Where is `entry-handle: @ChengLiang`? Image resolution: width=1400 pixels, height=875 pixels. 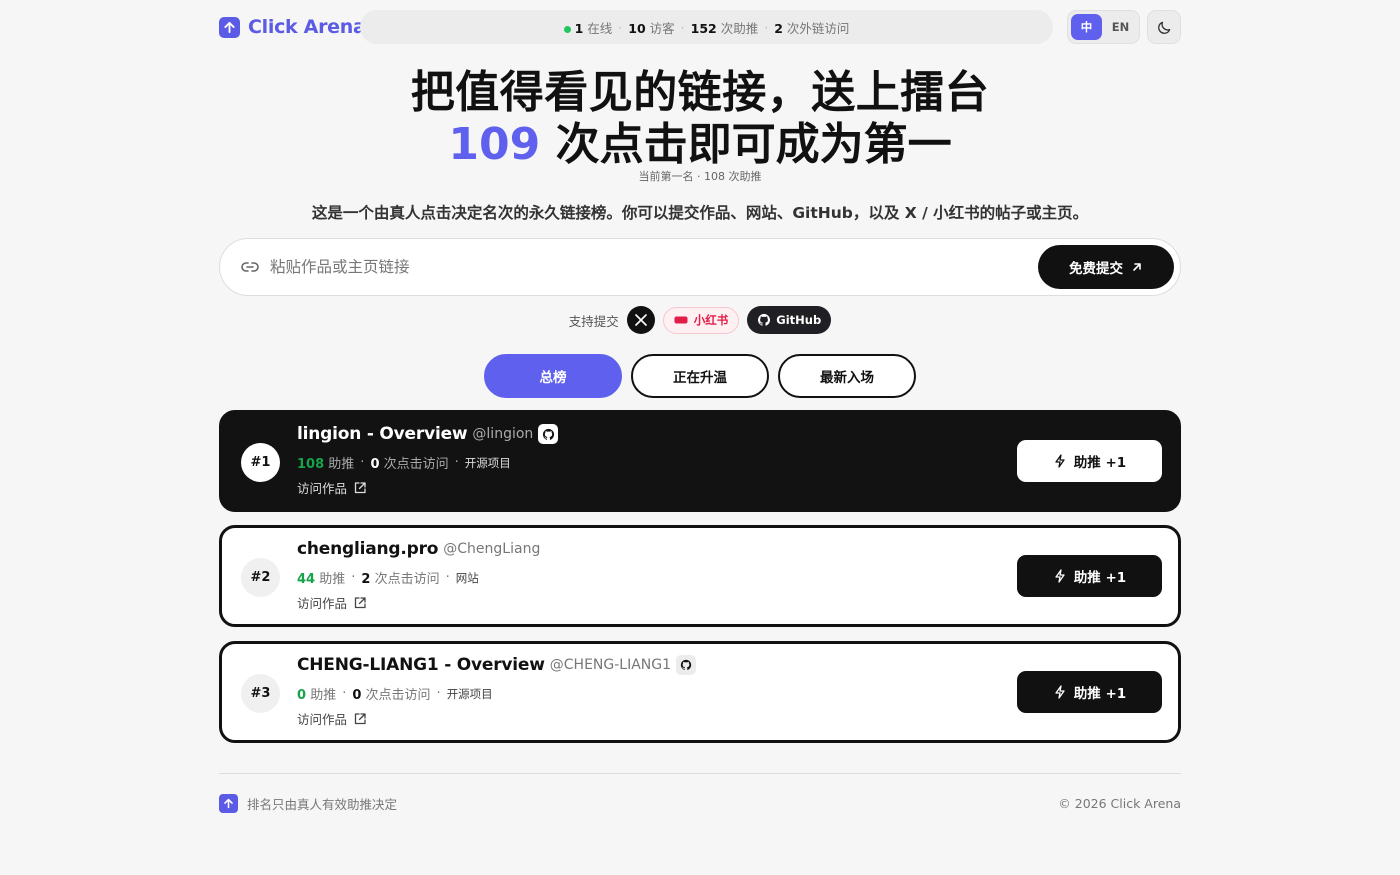
entry-handle: @ChengLiang is located at coordinates (492, 549).